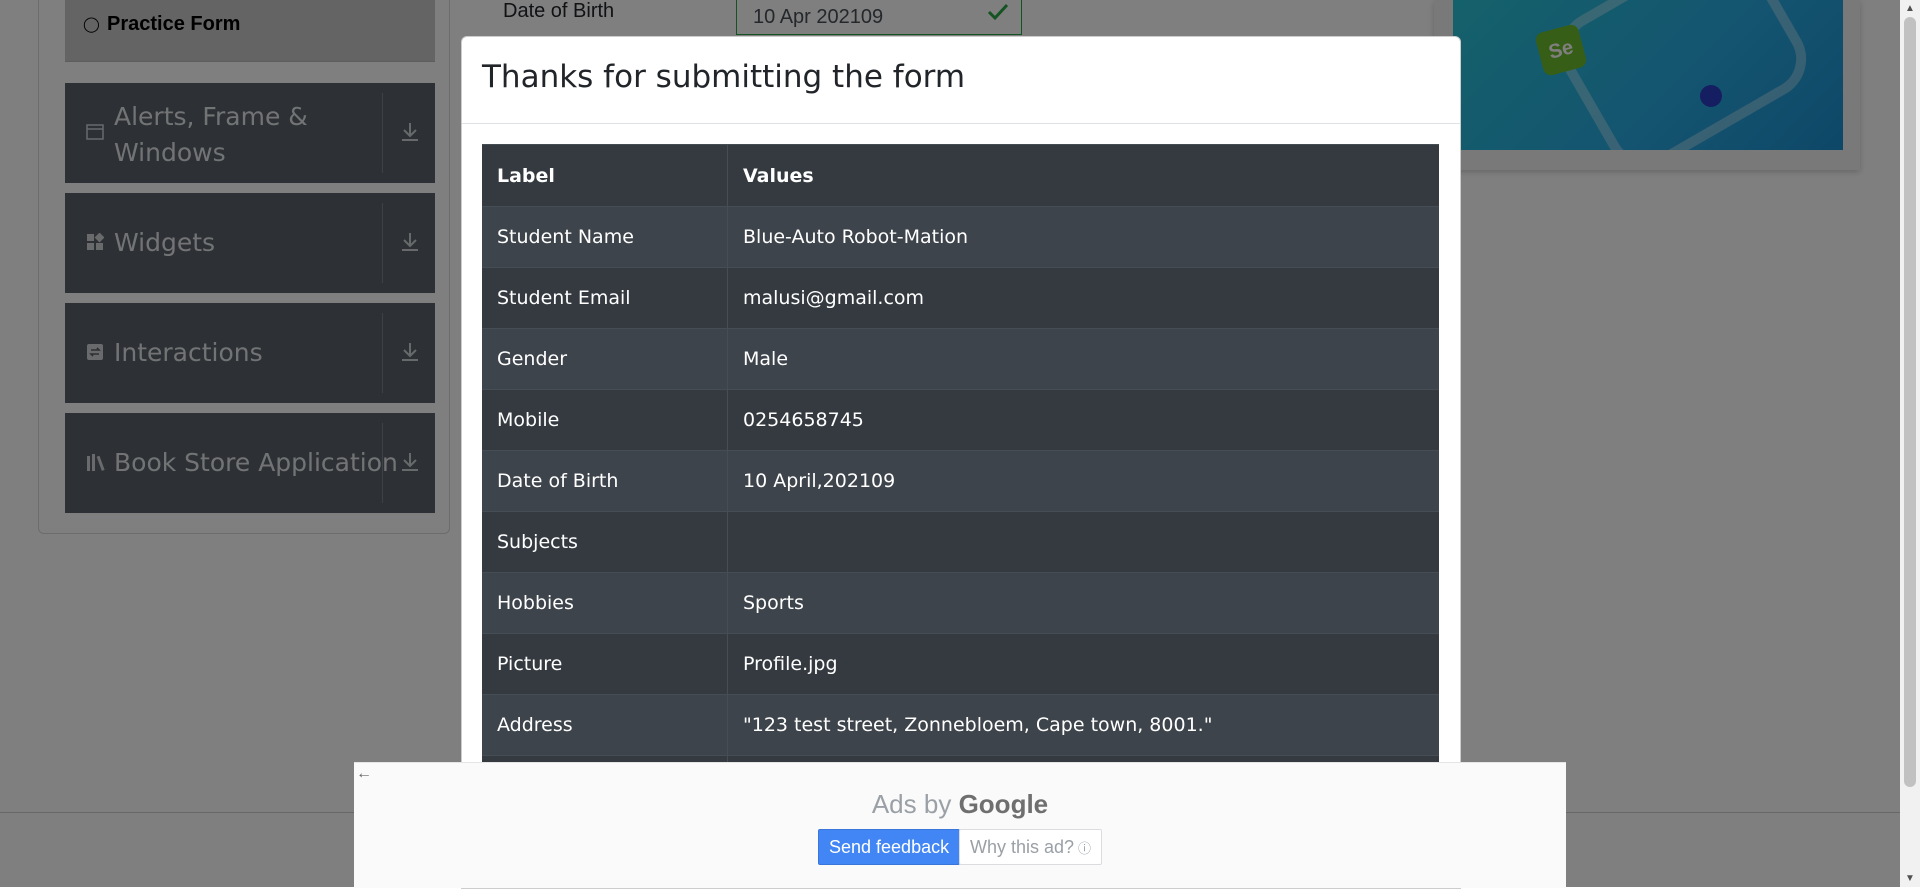 This screenshot has height=889, width=1920. Describe the element at coordinates (605, 420) in the screenshot. I see `row-label: Mobile` at that location.